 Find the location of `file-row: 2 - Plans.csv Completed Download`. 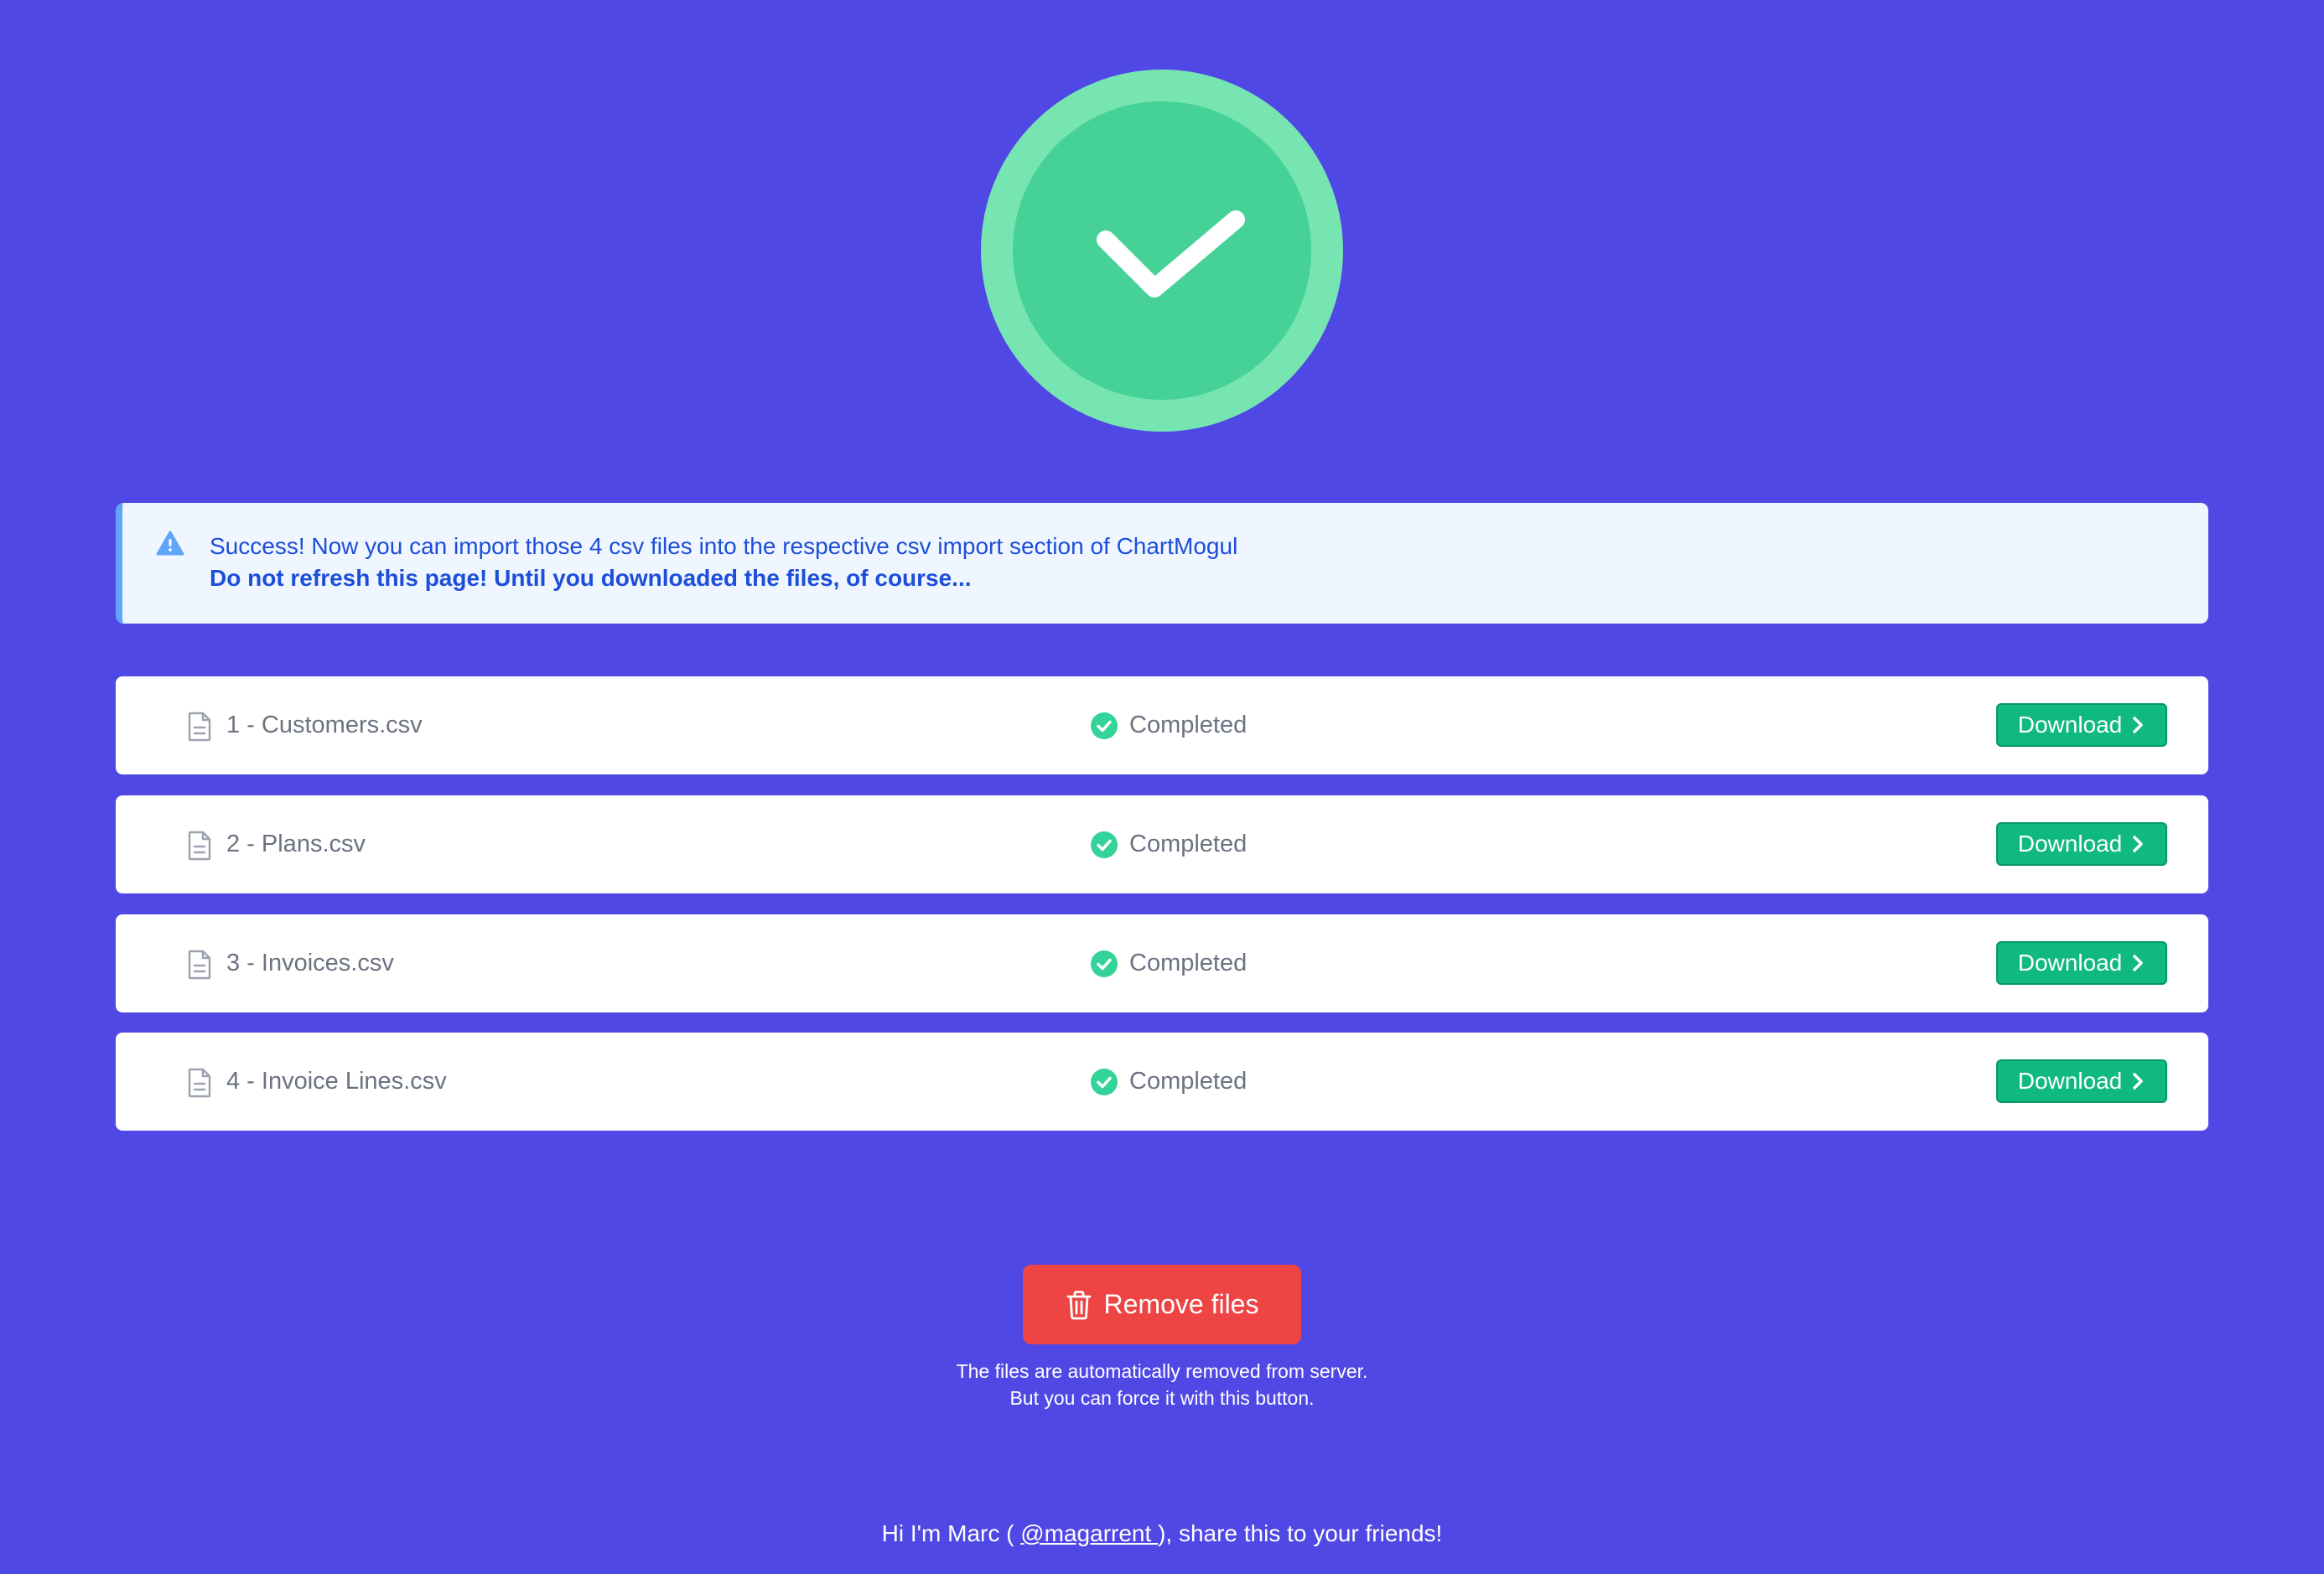

file-row: 2 - Plans.csv Completed Download is located at coordinates (1162, 844).